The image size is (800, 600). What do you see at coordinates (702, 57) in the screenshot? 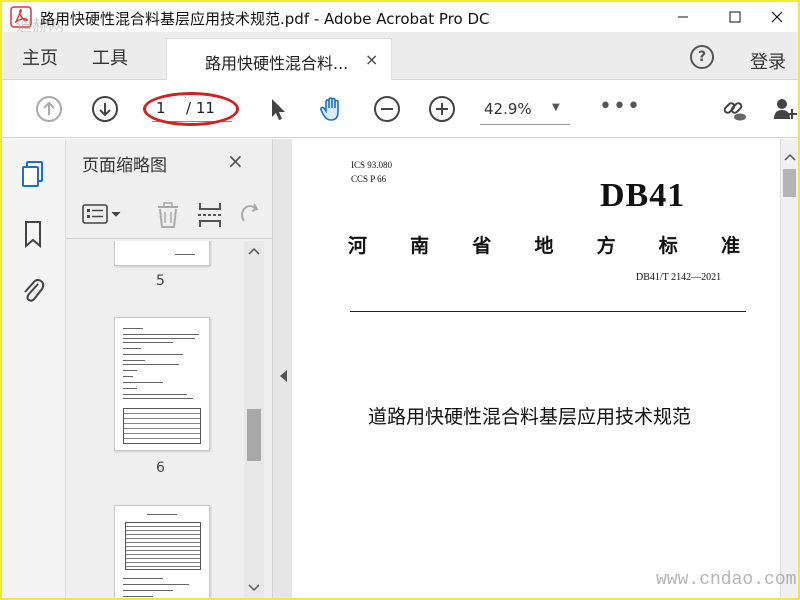
I see `help-icon: ?` at bounding box center [702, 57].